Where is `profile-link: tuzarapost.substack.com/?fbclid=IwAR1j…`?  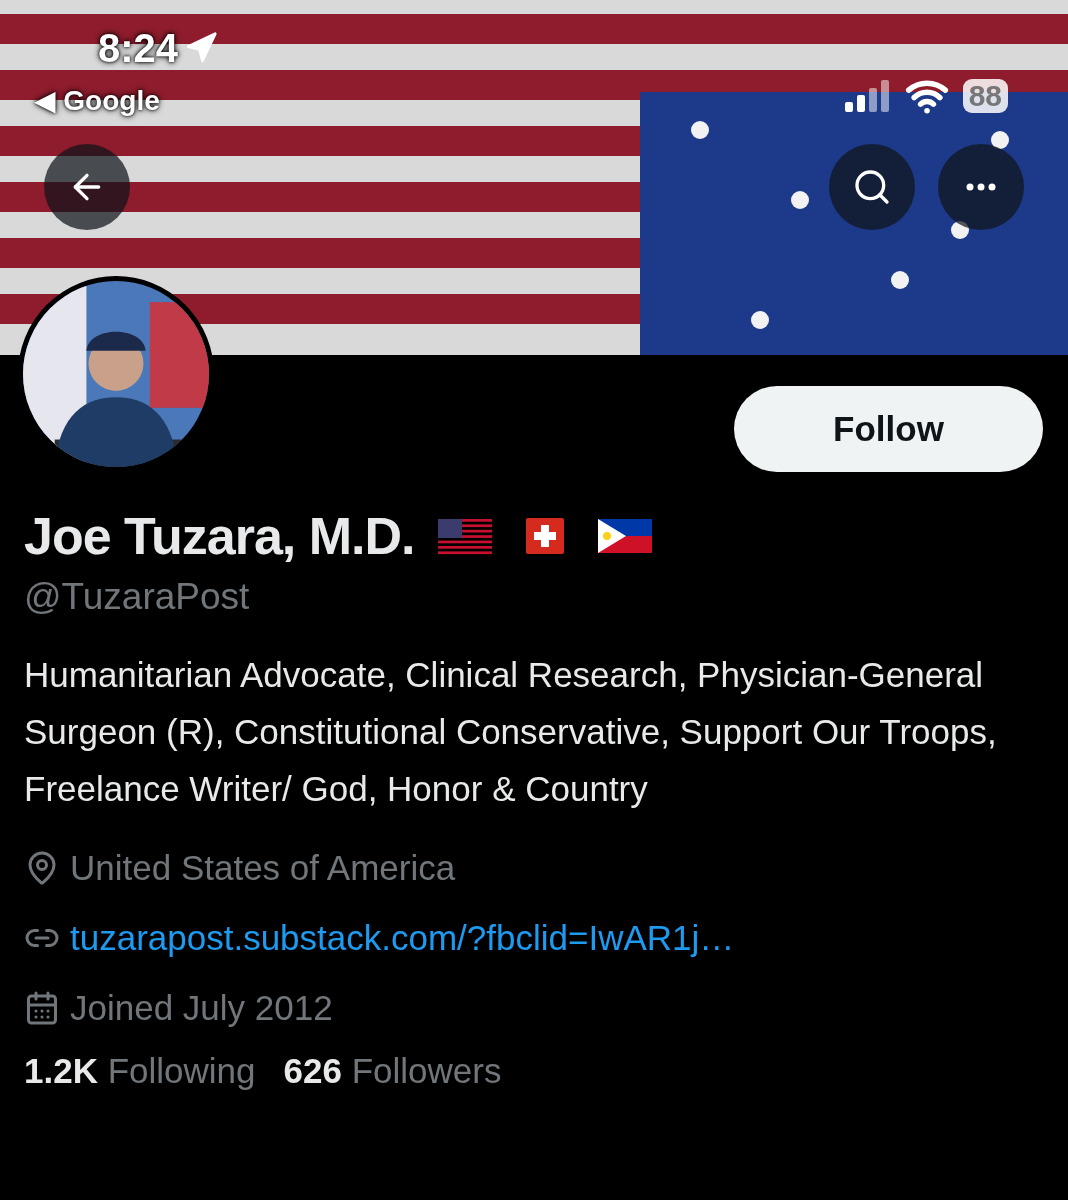 profile-link: tuzarapost.substack.com/?fbclid=IwAR1j… is located at coordinates (402, 938).